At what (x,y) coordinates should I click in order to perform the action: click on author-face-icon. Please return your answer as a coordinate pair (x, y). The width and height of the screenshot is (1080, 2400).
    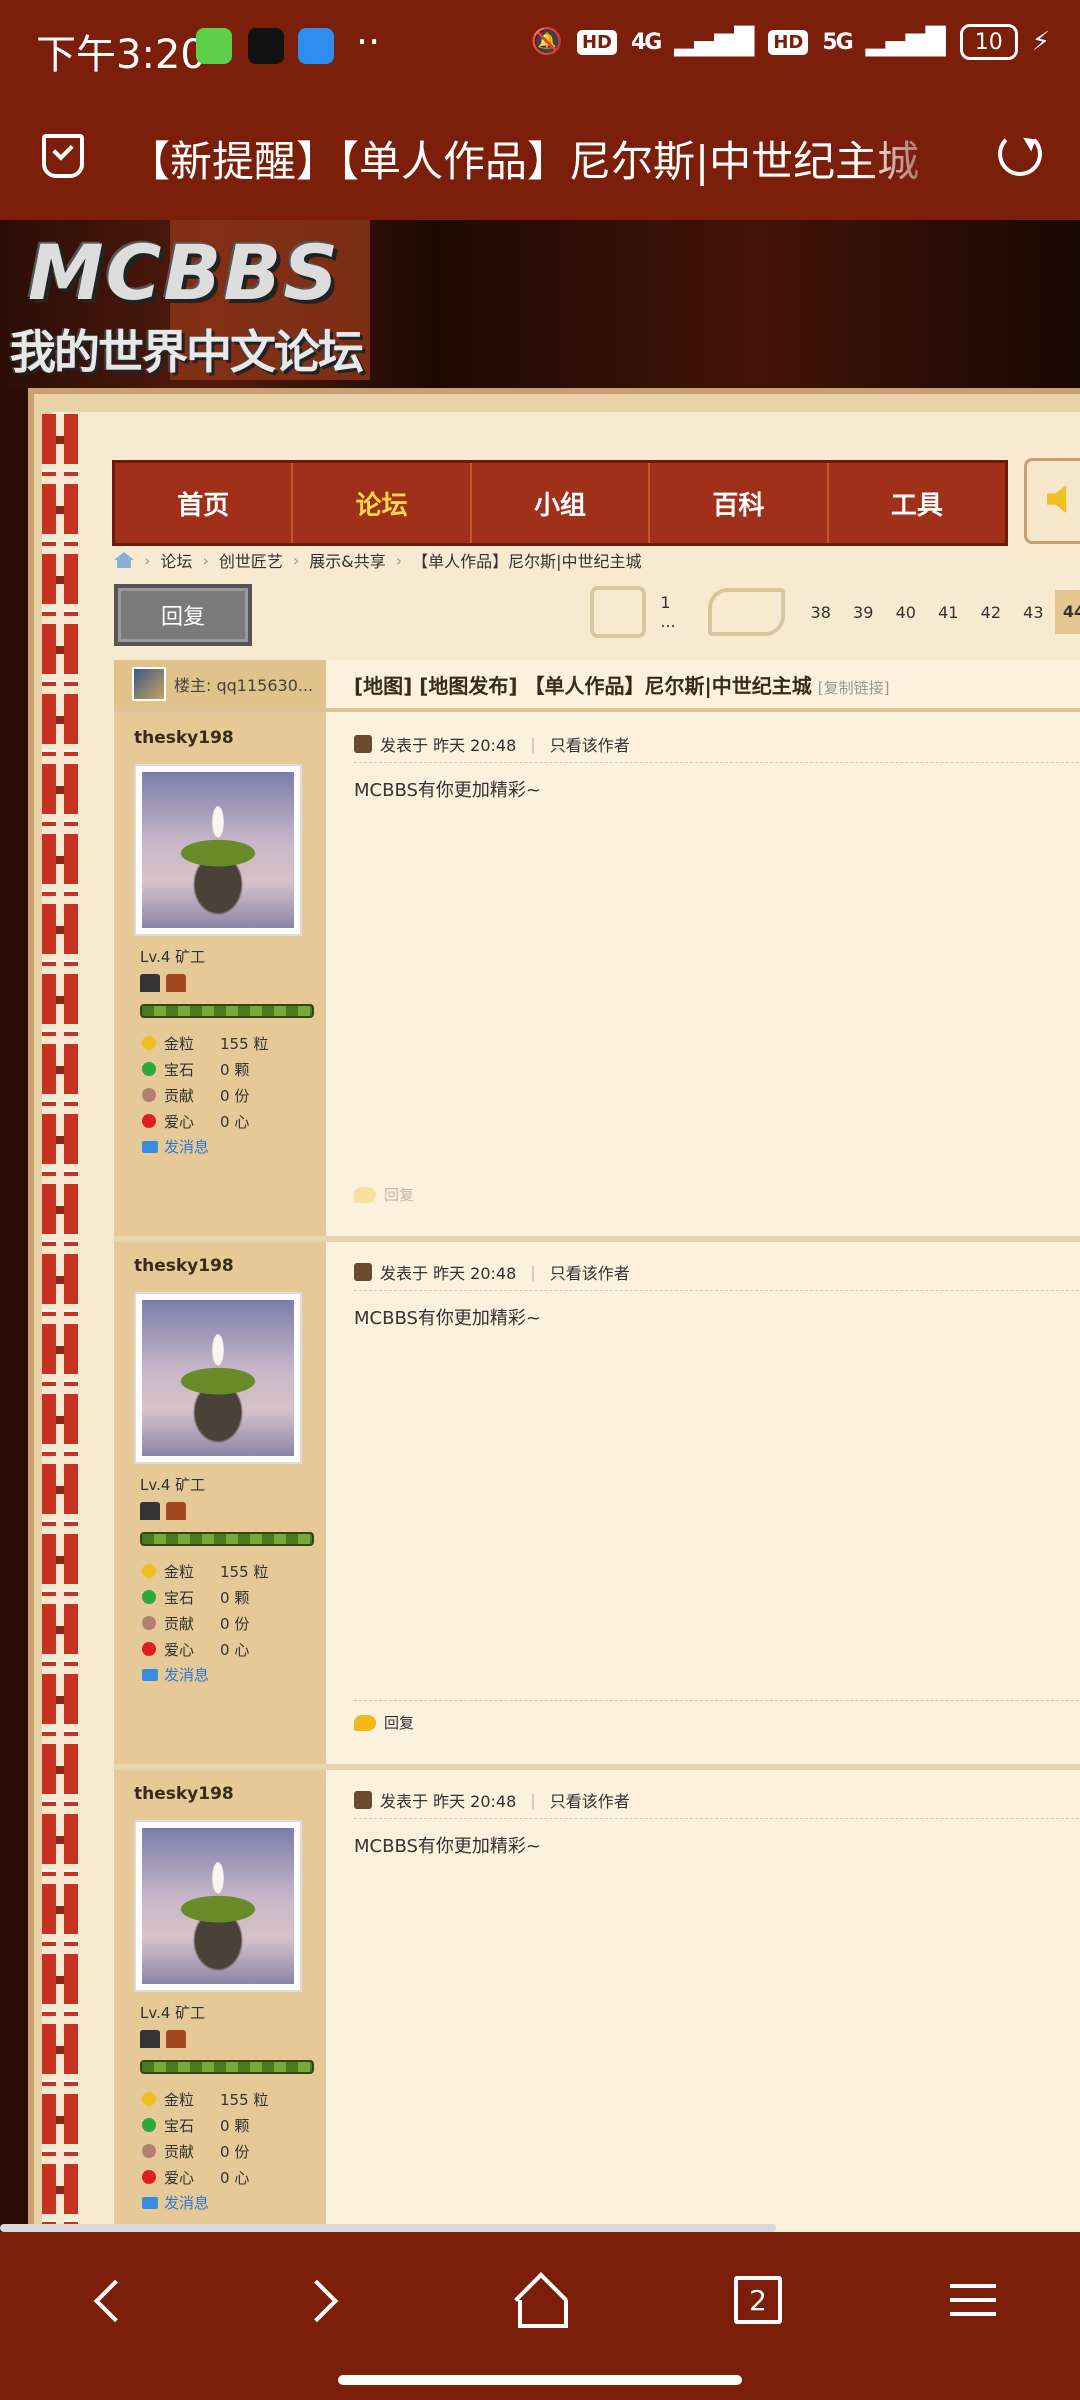
    Looking at the image, I should click on (363, 1800).